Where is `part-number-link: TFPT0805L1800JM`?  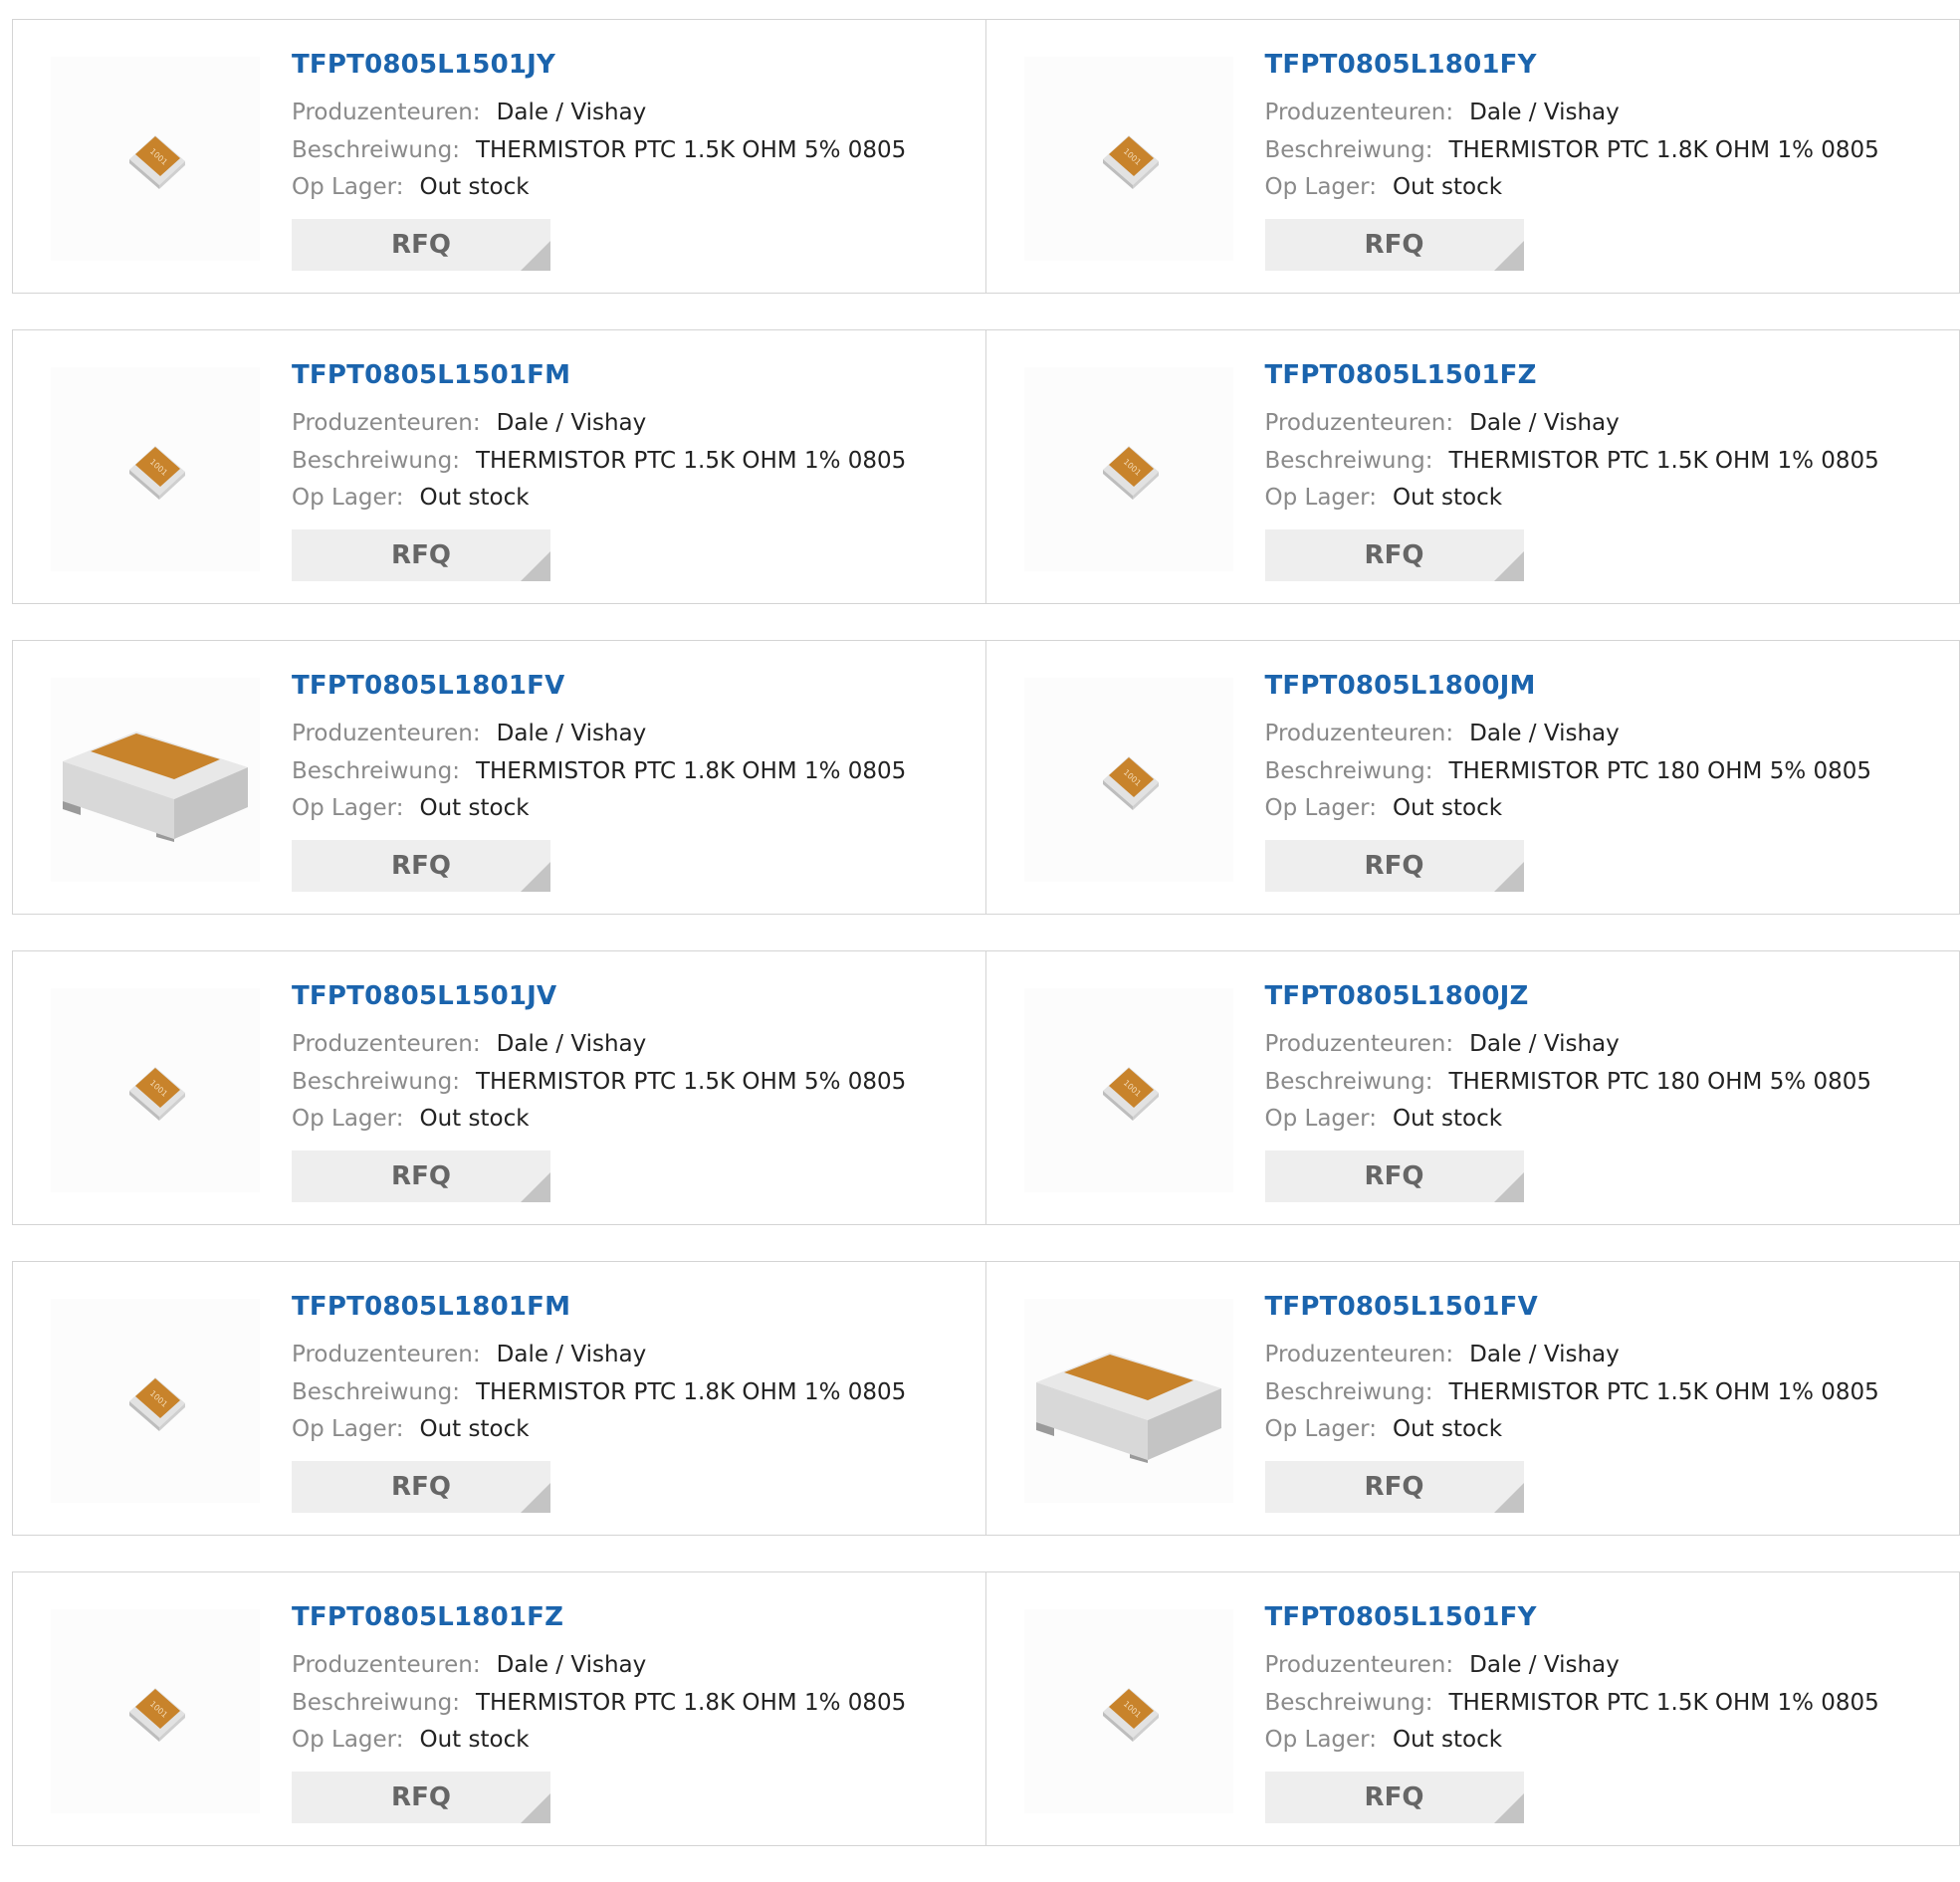
part-number-link: TFPT0805L1800JM is located at coordinates (1400, 686).